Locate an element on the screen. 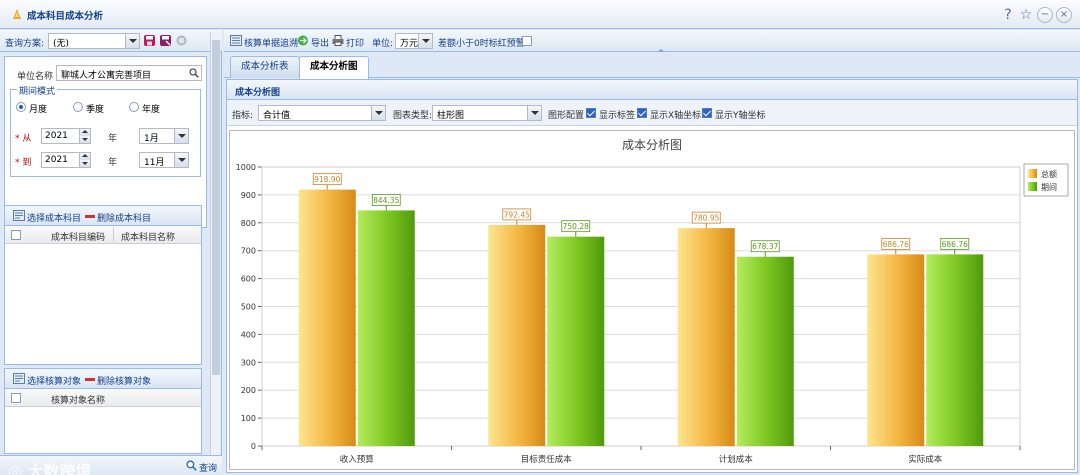  y-tick-label: 700 is located at coordinates (248, 251).